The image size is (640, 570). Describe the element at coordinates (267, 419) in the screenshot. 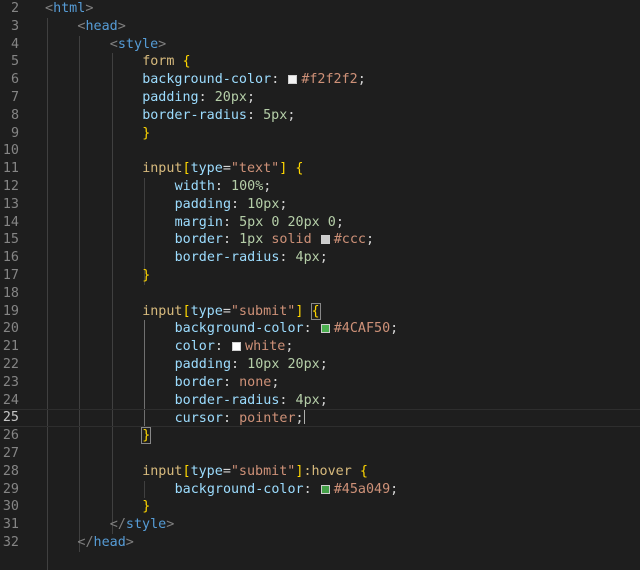

I see `code-token: pointer` at that location.